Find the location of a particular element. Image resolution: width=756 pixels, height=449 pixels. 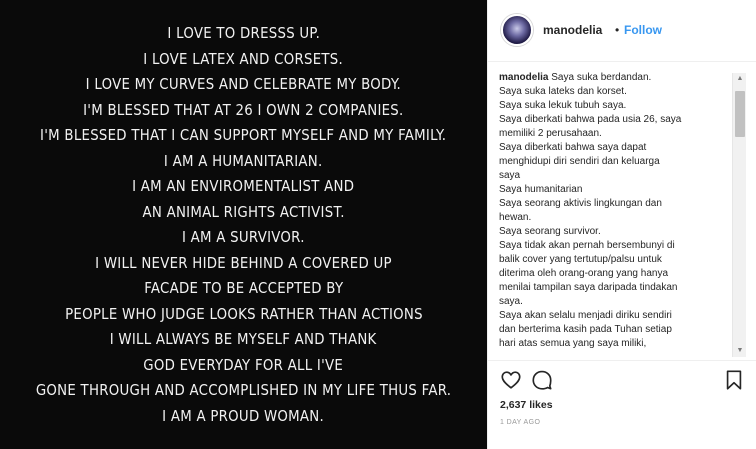

caption-line: memiliki 2 perusahaan. is located at coordinates (550, 133).